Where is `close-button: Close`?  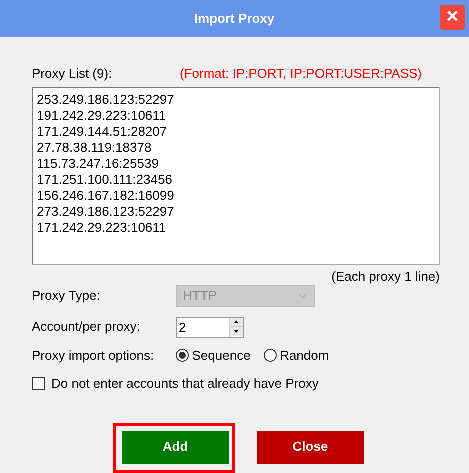
close-button: Close is located at coordinates (310, 447).